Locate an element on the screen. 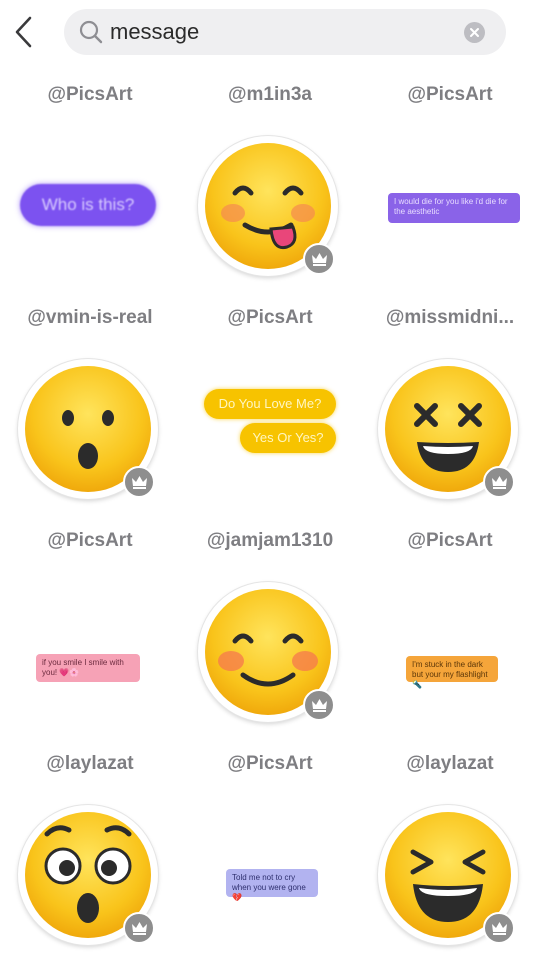  search-header is located at coordinates (270, 32).